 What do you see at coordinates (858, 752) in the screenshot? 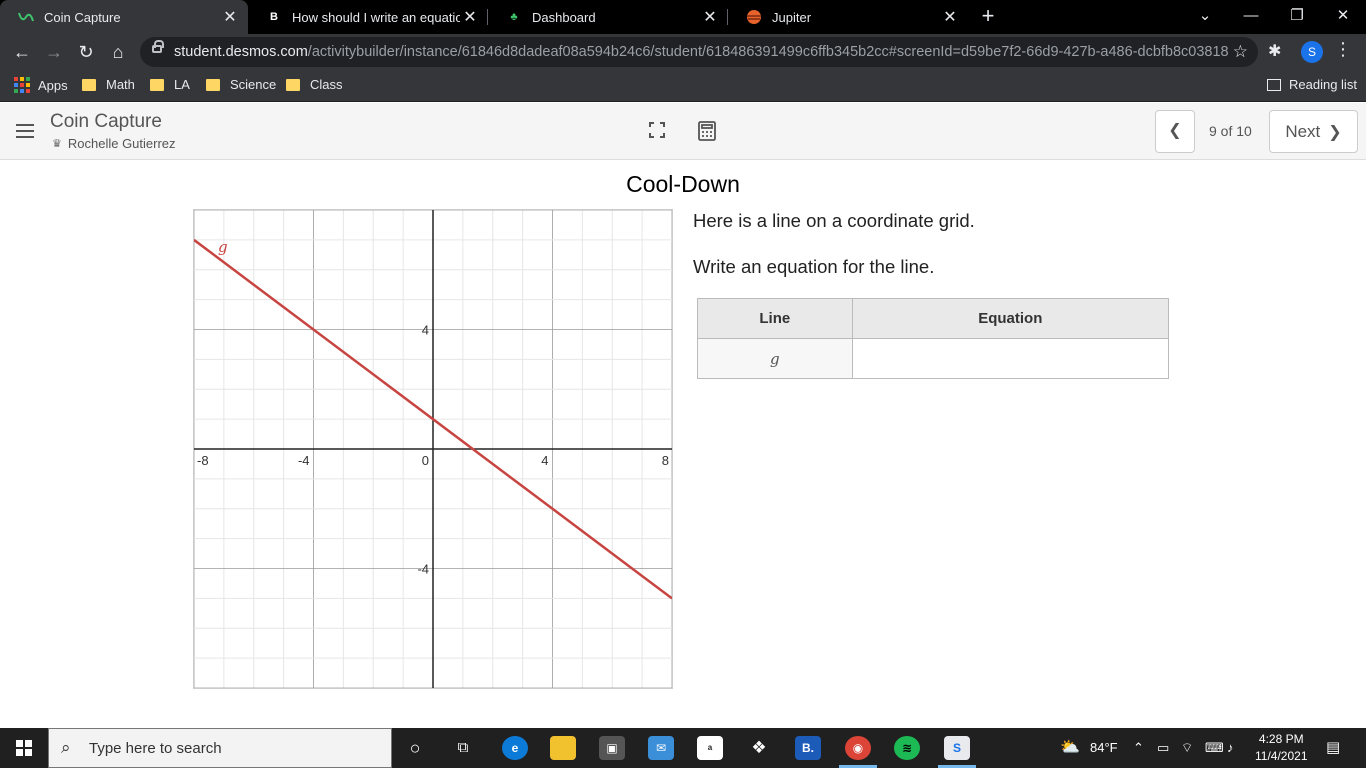
I see `chrome-icon: ◉` at bounding box center [858, 752].